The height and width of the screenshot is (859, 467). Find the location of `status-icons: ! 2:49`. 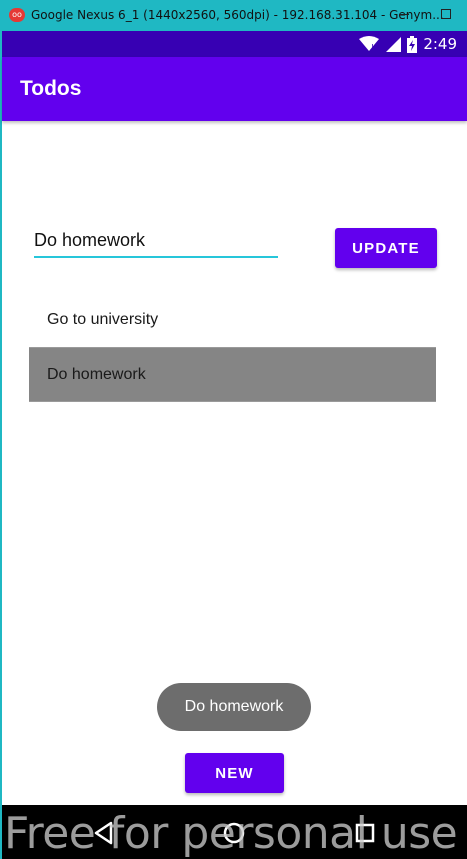

status-icons: ! 2:49 is located at coordinates (408, 44).